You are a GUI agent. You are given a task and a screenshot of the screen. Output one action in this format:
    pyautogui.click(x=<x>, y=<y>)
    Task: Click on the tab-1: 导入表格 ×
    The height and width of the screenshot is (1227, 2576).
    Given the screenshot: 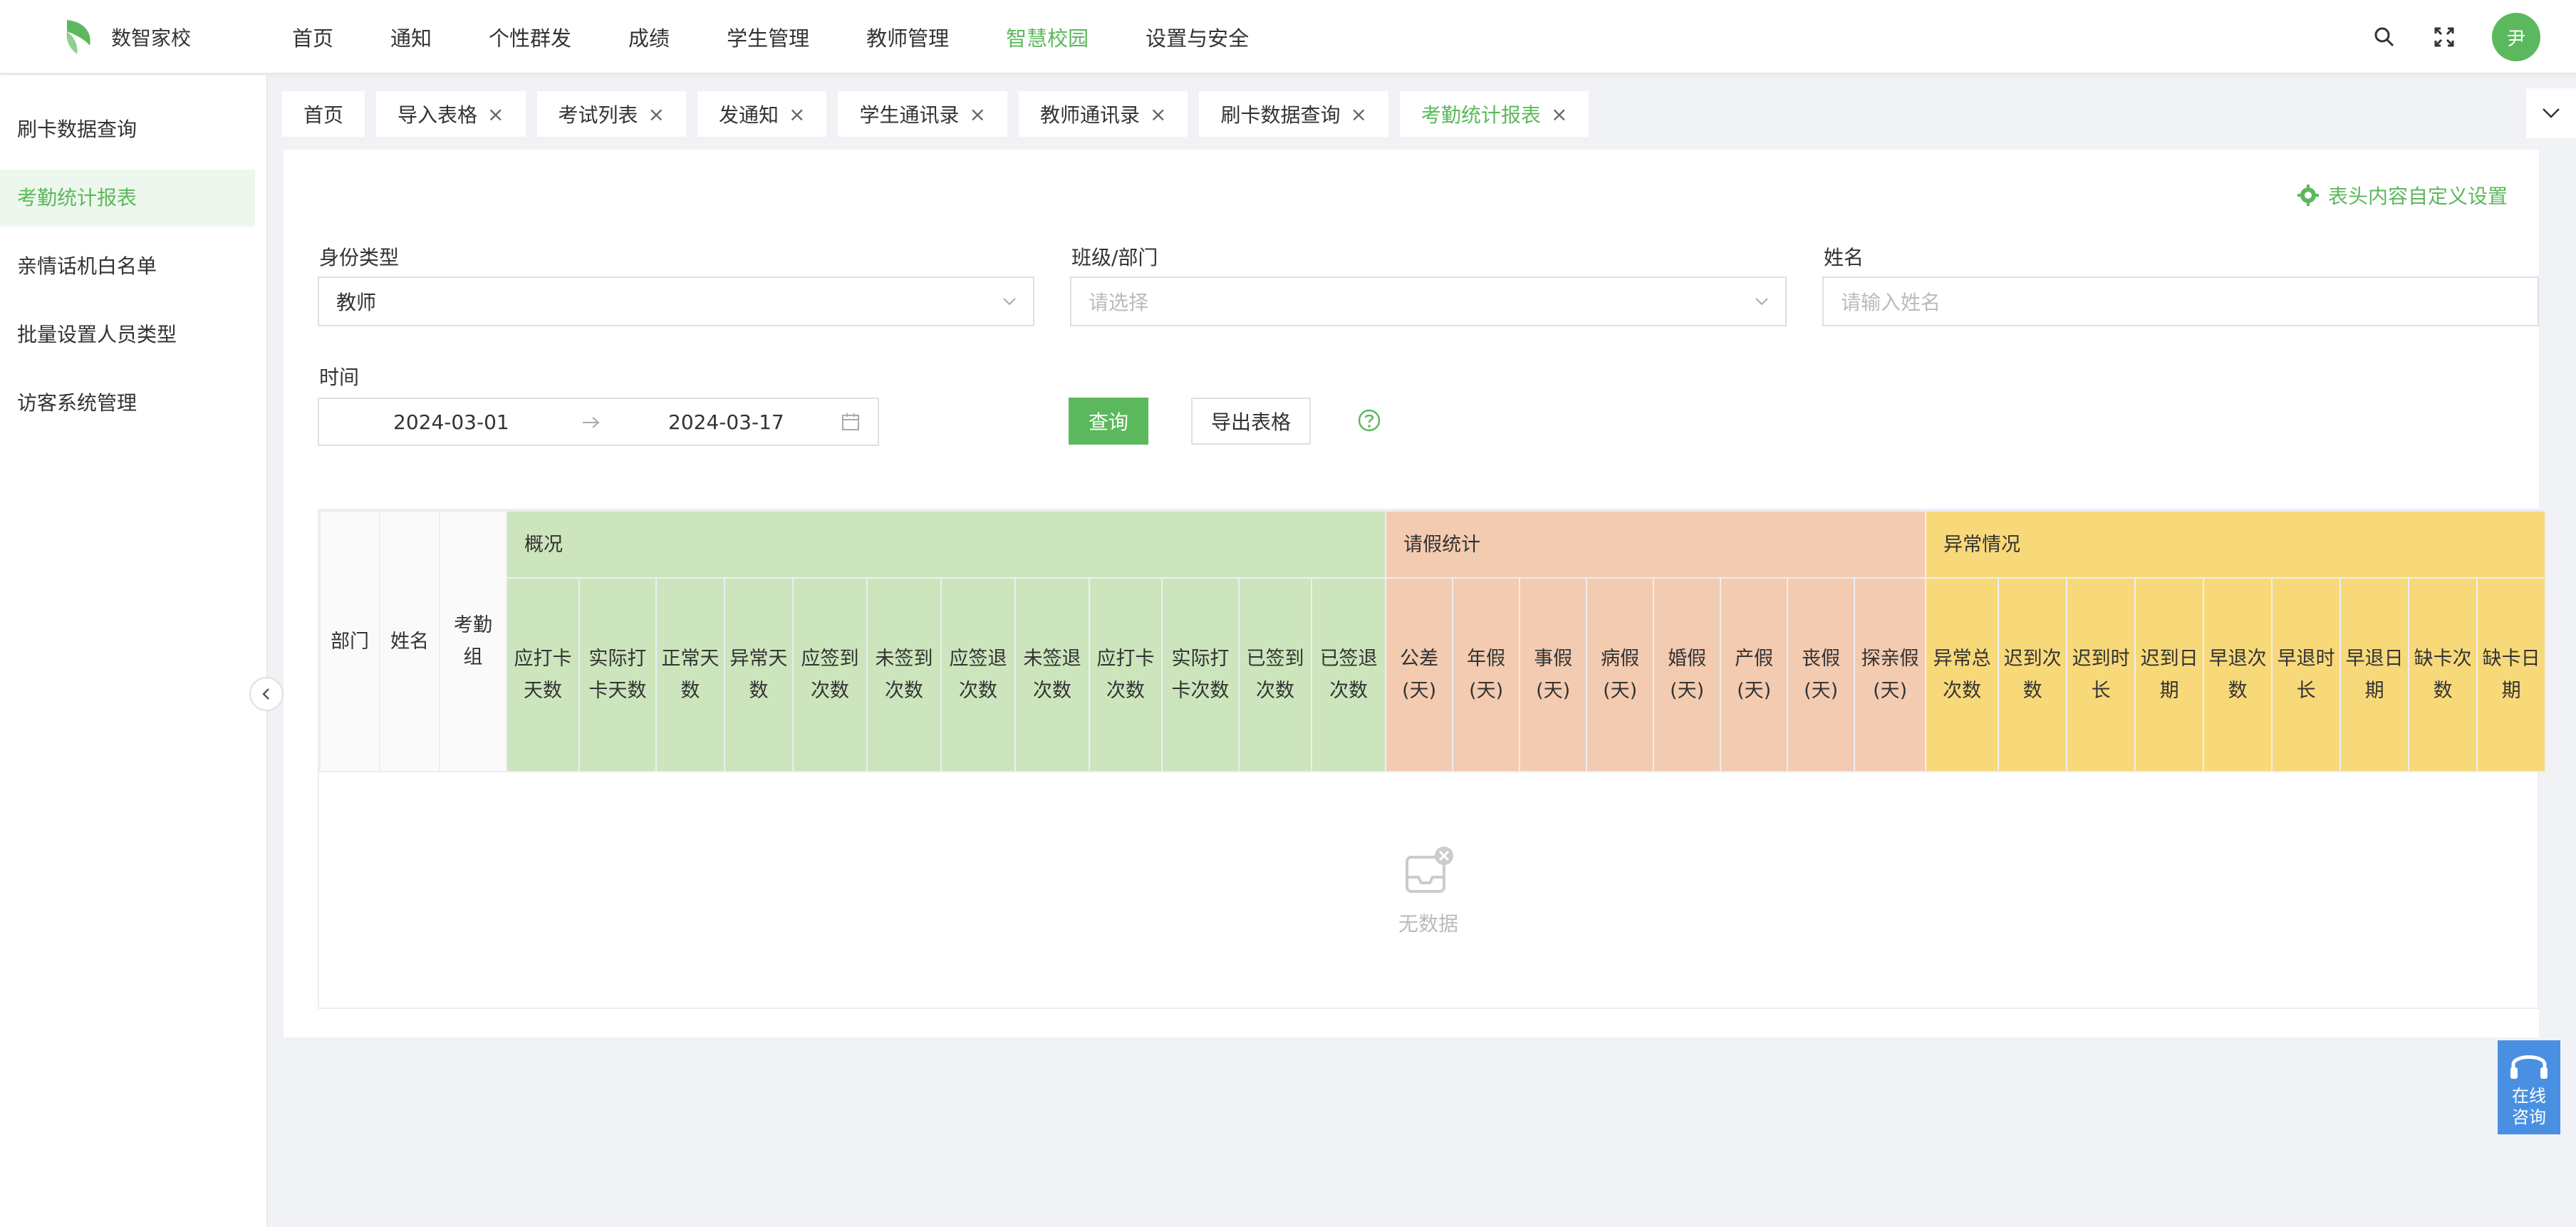 What is the action you would take?
    pyautogui.click(x=451, y=114)
    